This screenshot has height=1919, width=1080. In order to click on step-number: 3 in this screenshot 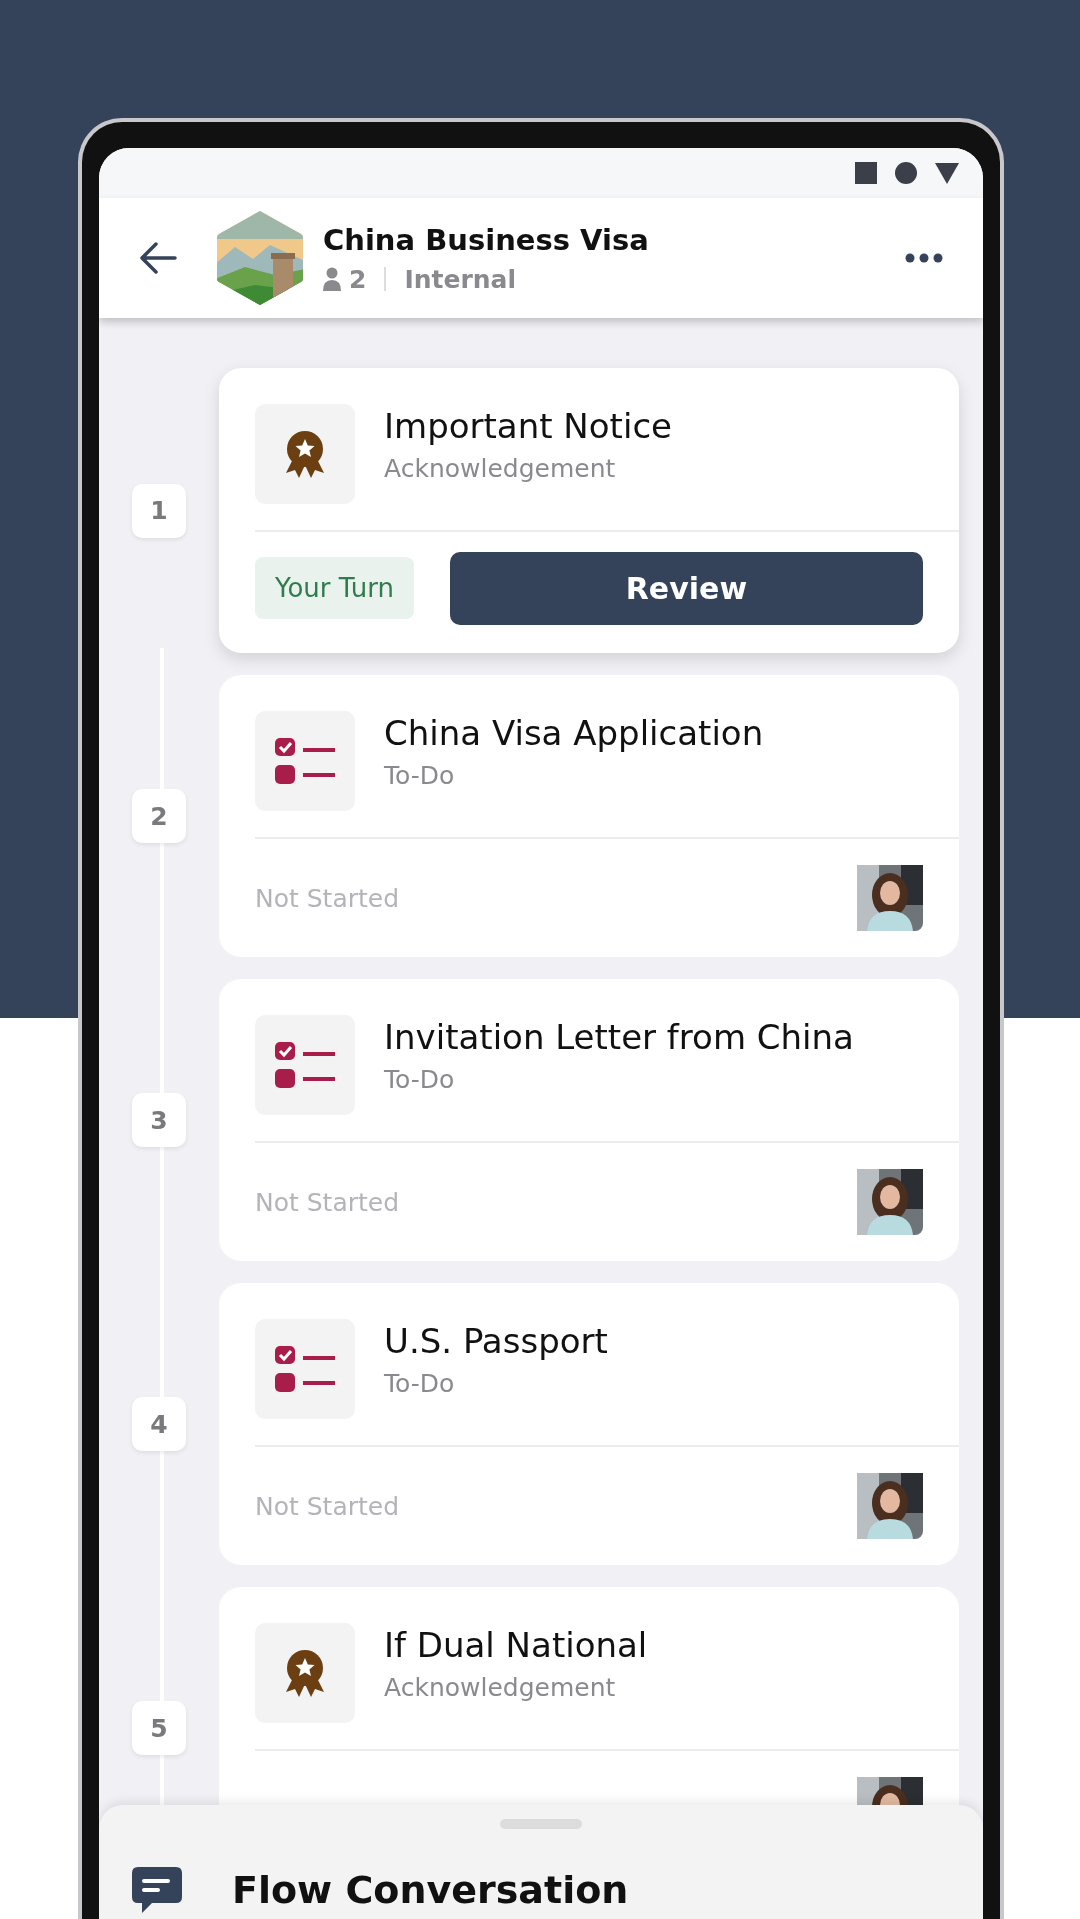, I will do `click(159, 1120)`.